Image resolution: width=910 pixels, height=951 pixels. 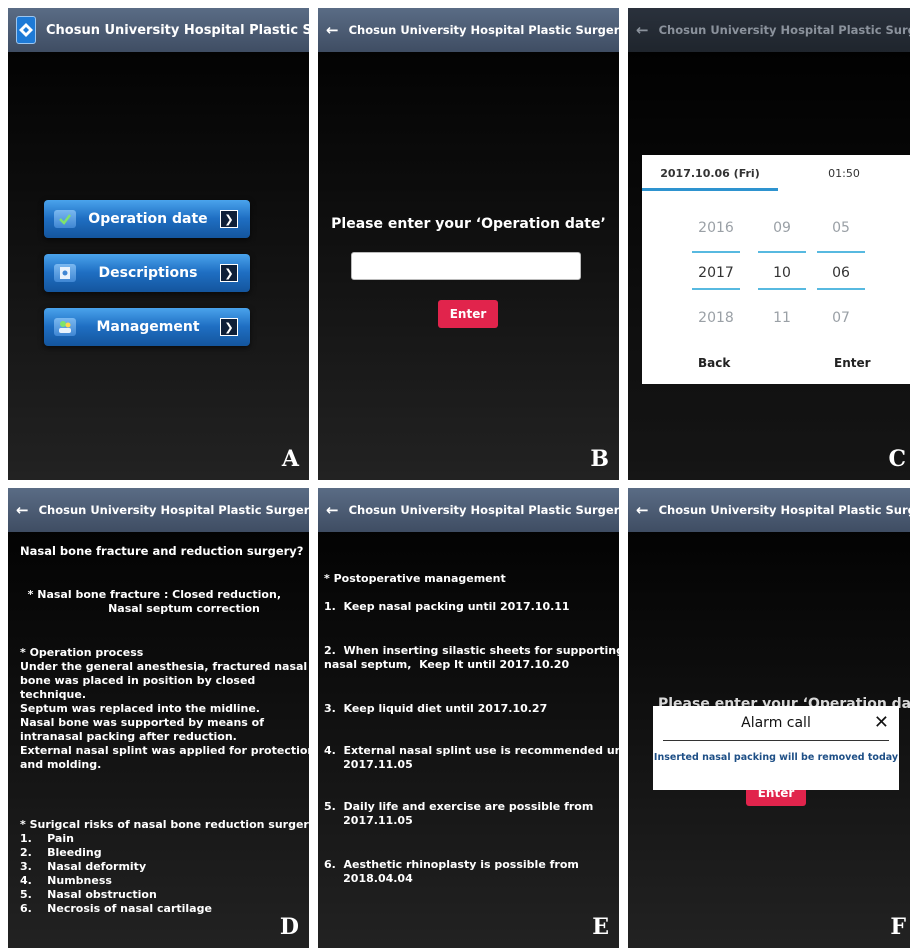 I want to click on year-option: 2016, so click(x=716, y=227).